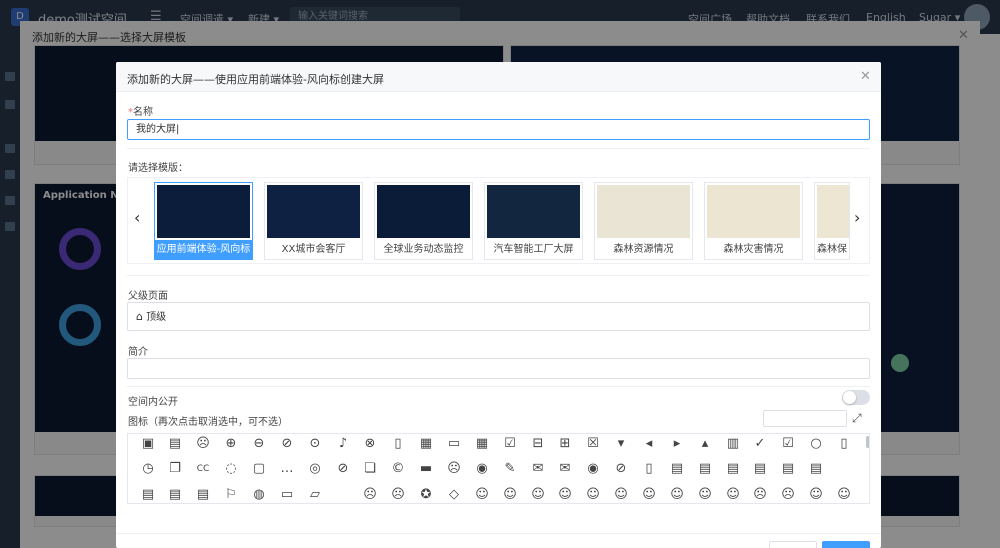 The height and width of the screenshot is (548, 1000). What do you see at coordinates (832, 221) in the screenshot?
I see `template-option: 森林保` at bounding box center [832, 221].